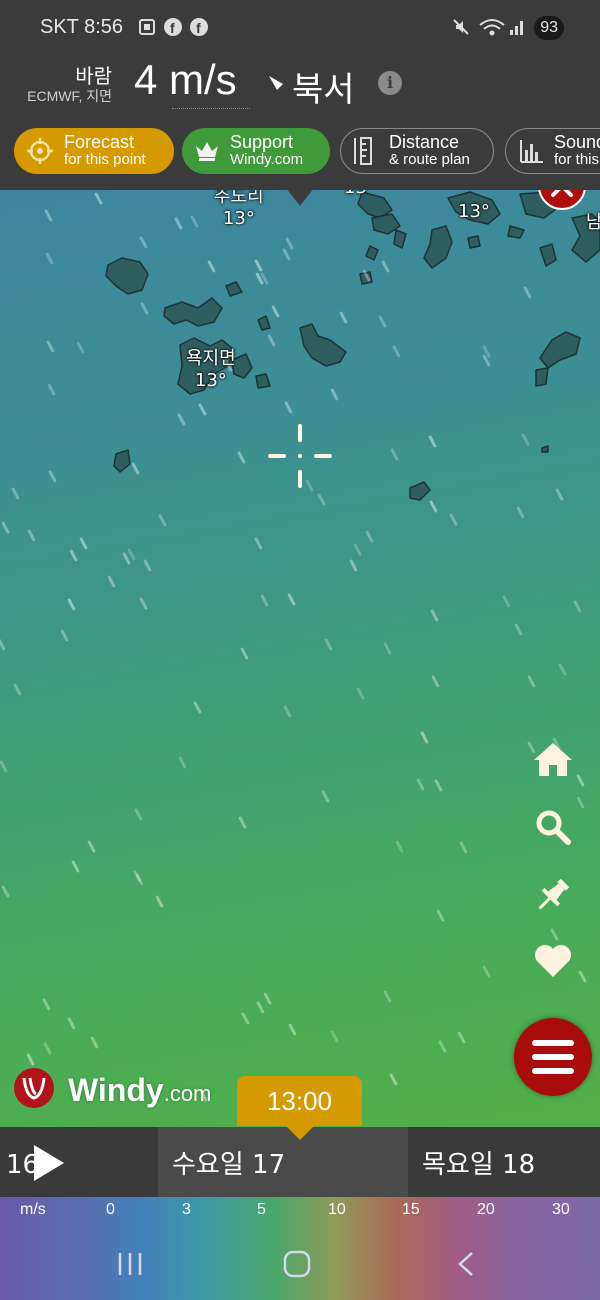 The height and width of the screenshot is (1300, 600). What do you see at coordinates (276, 83) in the screenshot?
I see `wind-direction-arrow-icon` at bounding box center [276, 83].